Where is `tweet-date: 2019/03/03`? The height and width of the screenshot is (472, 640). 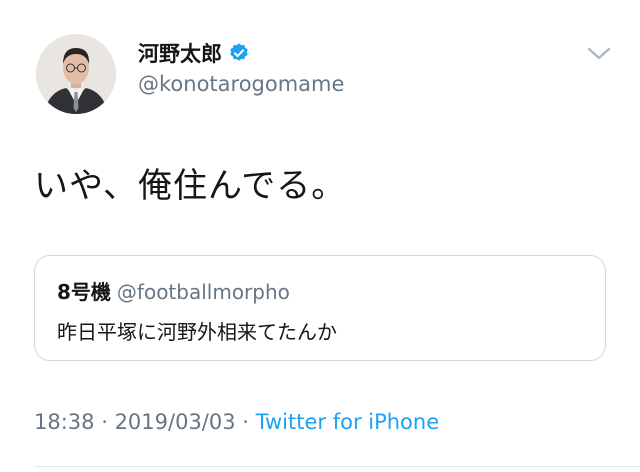
tweet-date: 2019/03/03 is located at coordinates (175, 422).